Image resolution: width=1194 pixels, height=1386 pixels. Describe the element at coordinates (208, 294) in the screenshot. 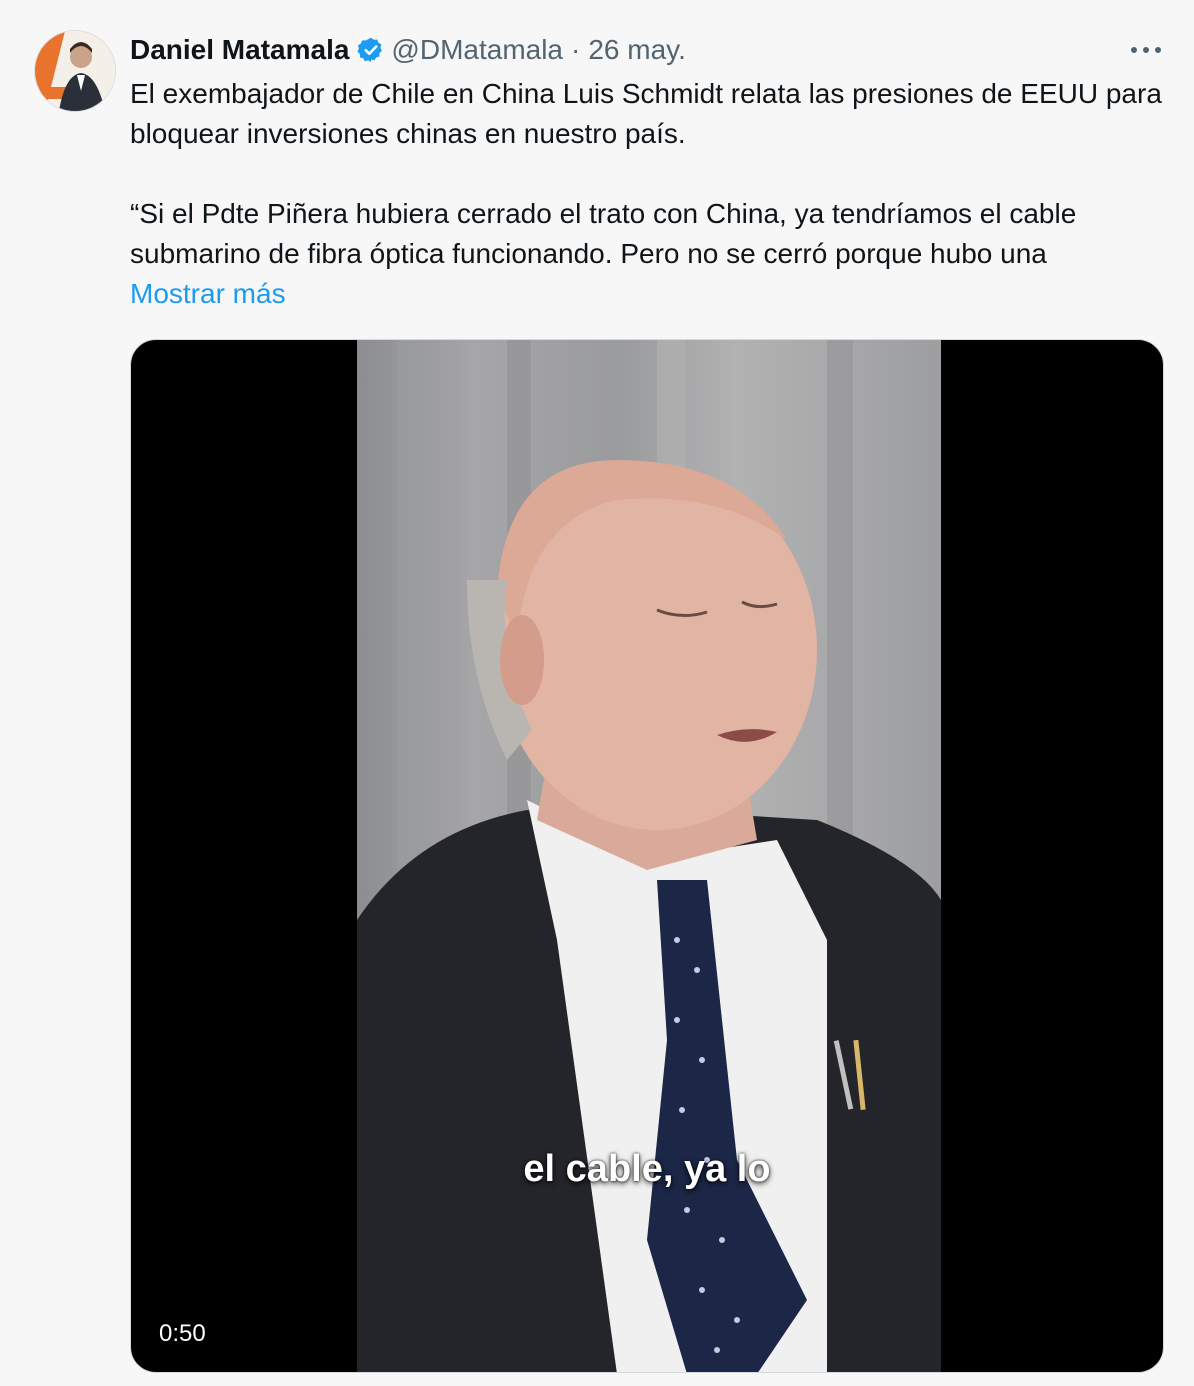

I see `show-more-link: Mostrar más` at that location.